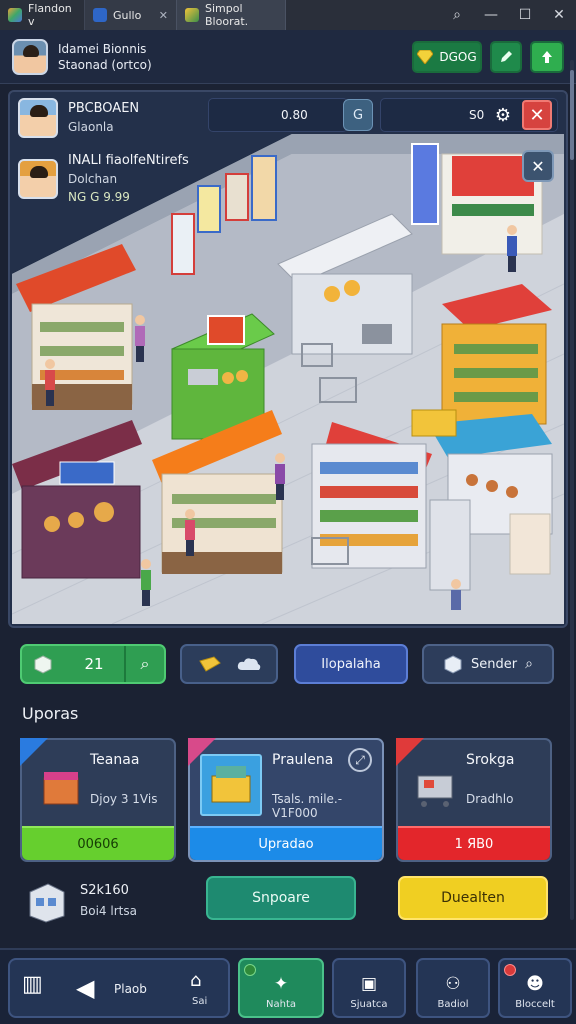  What do you see at coordinates (109, 901) in the screenshot?
I see `storage-info: S2k160 Boi4 lrtsa` at bounding box center [109, 901].